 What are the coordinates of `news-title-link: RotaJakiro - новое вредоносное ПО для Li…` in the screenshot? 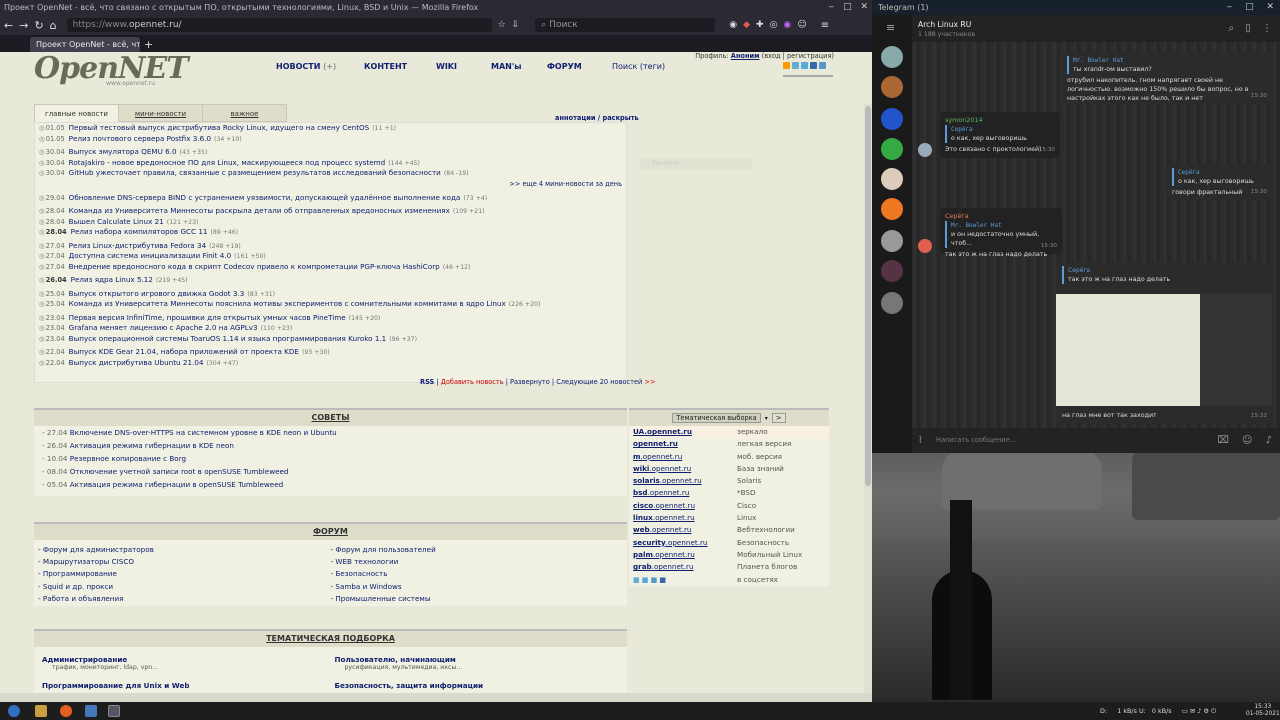 It's located at (227, 162).